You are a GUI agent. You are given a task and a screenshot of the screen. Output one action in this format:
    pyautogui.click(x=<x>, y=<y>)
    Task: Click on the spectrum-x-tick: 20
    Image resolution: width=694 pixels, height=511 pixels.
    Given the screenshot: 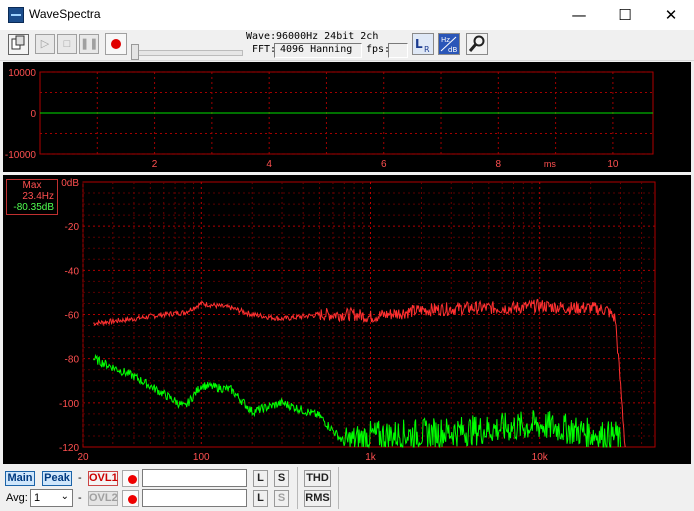 What is the action you would take?
    pyautogui.click(x=83, y=457)
    